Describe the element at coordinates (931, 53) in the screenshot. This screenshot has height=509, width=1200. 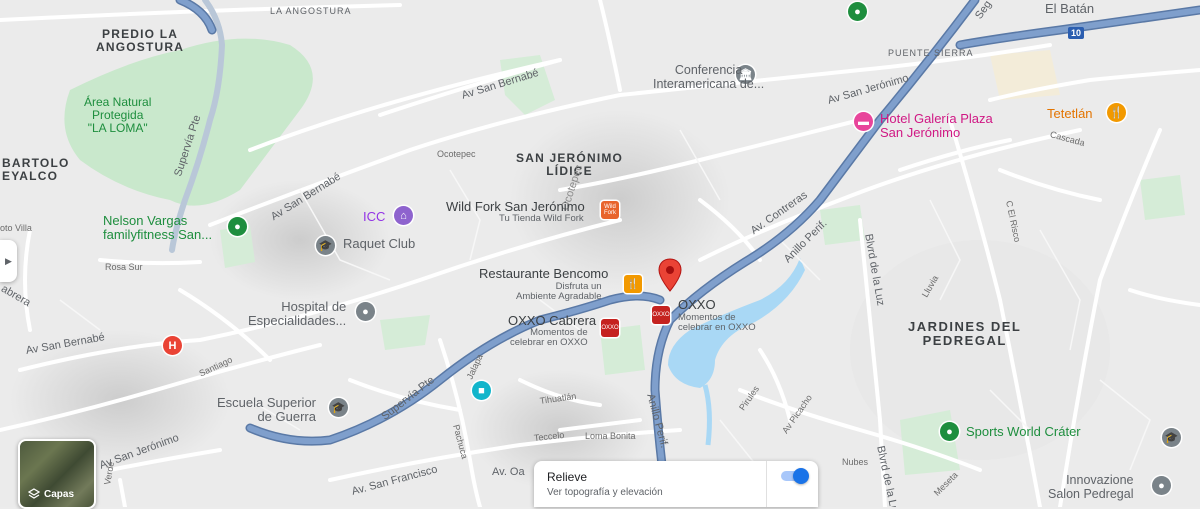
I see `area-label-puente-sierra: PUENTE SIERRA` at that location.